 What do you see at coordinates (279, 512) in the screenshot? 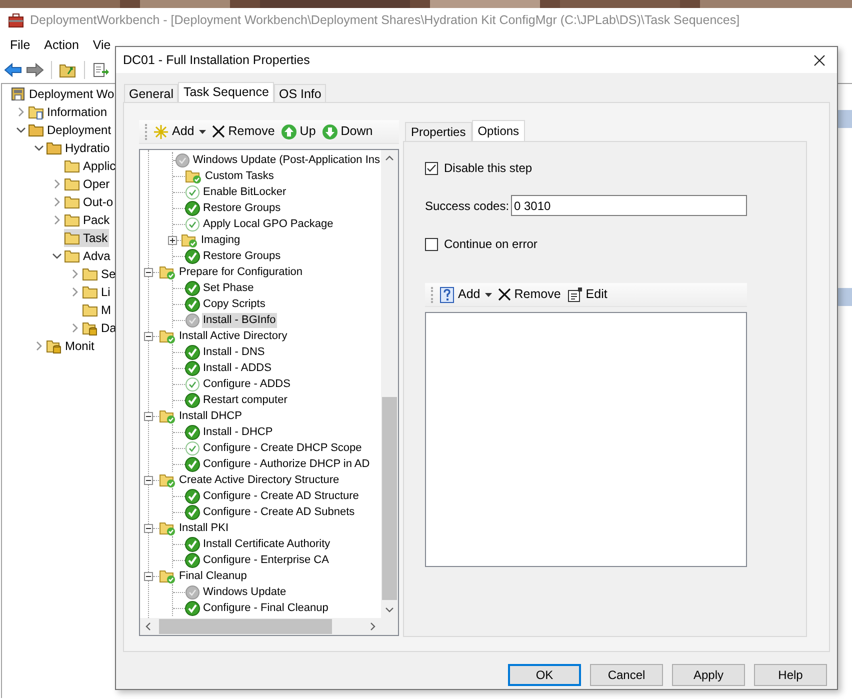
I see `tree-item: Configure - Create AD Subnets` at bounding box center [279, 512].